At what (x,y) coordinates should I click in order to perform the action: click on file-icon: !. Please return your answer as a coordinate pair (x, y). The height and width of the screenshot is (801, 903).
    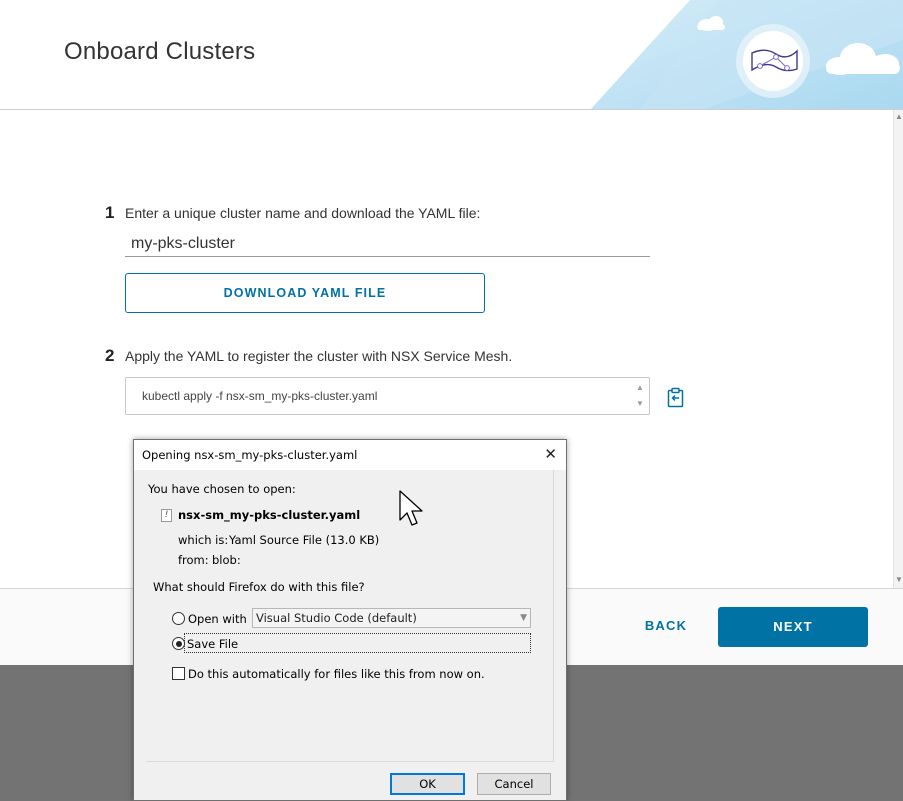
    Looking at the image, I should click on (166, 515).